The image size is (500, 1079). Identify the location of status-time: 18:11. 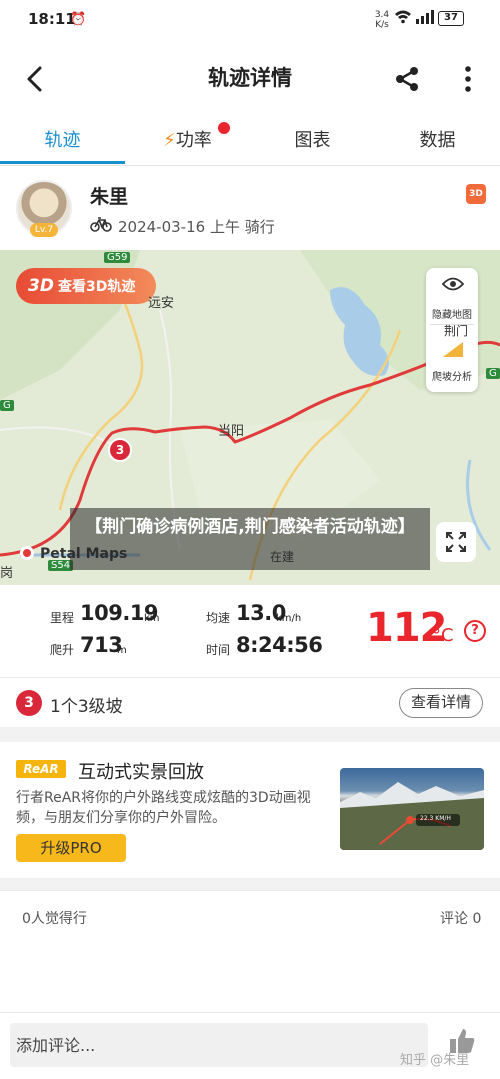
(52, 19).